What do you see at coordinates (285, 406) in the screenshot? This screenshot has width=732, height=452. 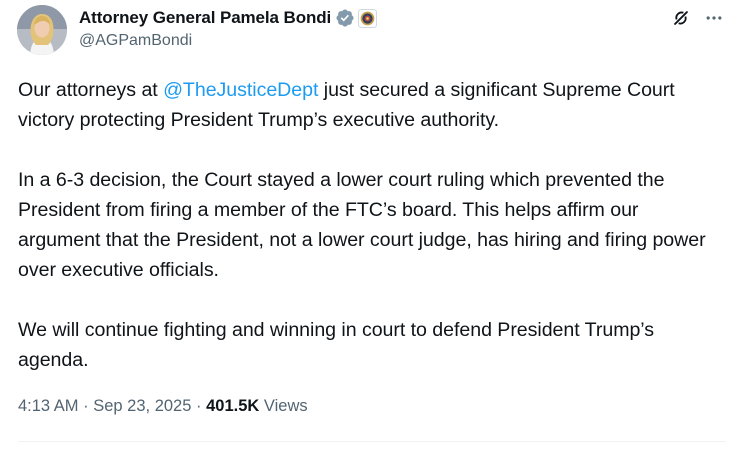 I see `views-label: Views` at bounding box center [285, 406].